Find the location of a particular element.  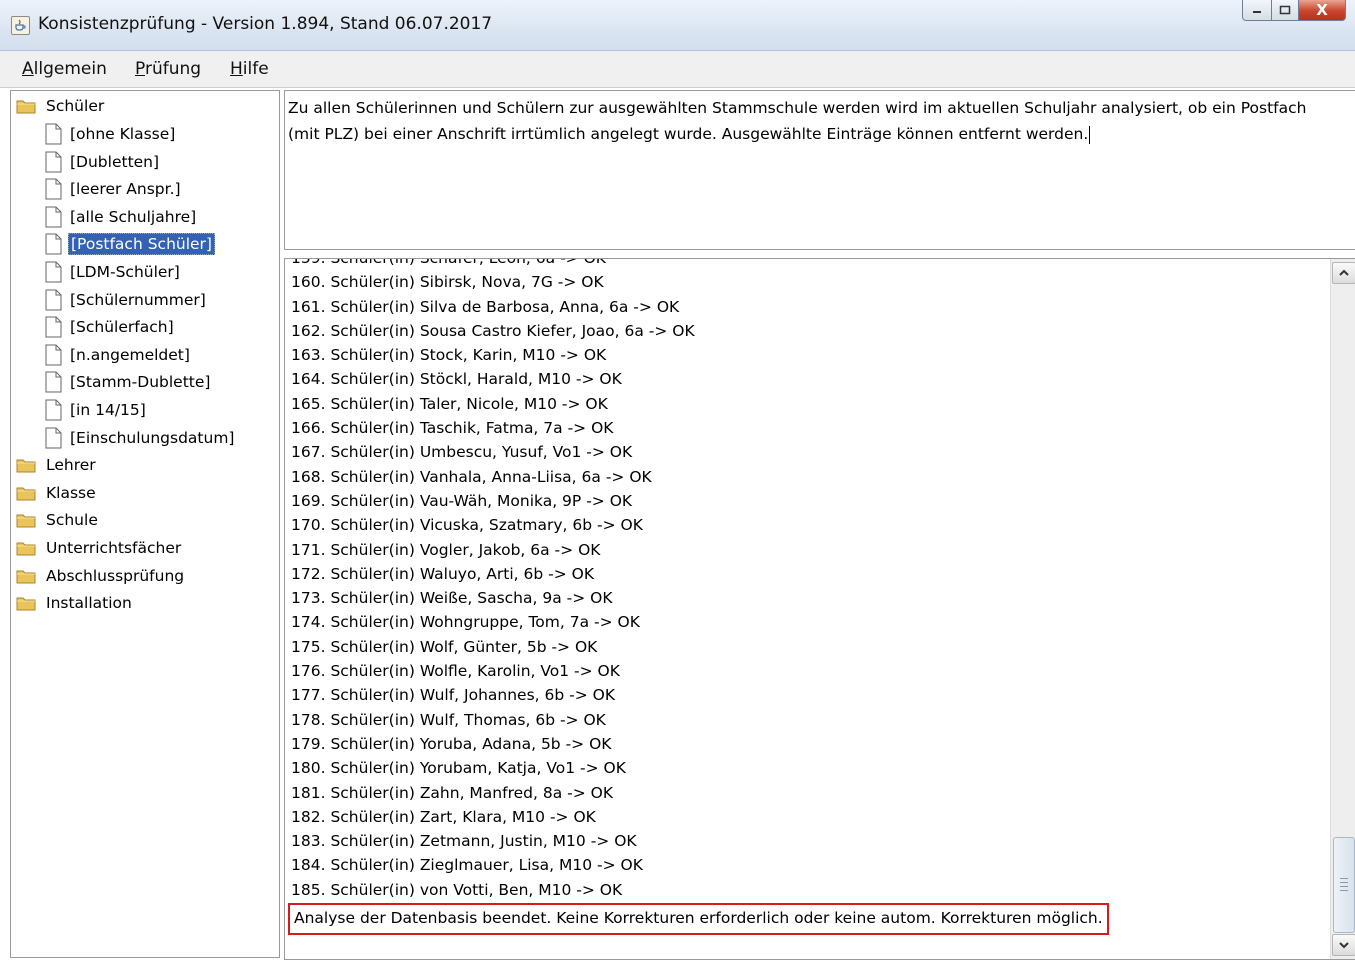

menu-pruefung: Prüfung is located at coordinates (168, 69).